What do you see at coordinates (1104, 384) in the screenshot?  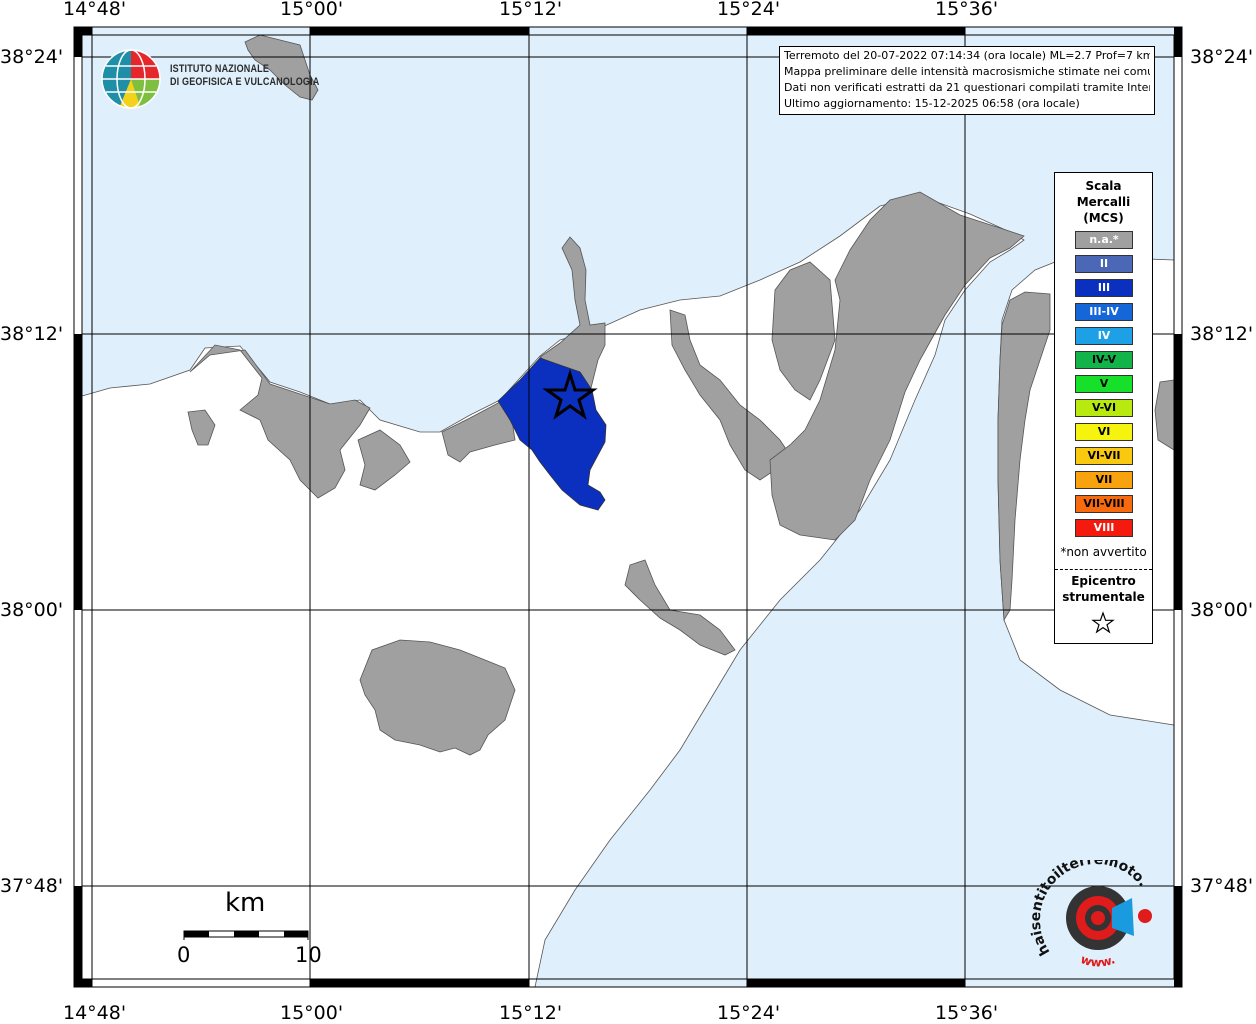 I see `legend-item: V` at bounding box center [1104, 384].